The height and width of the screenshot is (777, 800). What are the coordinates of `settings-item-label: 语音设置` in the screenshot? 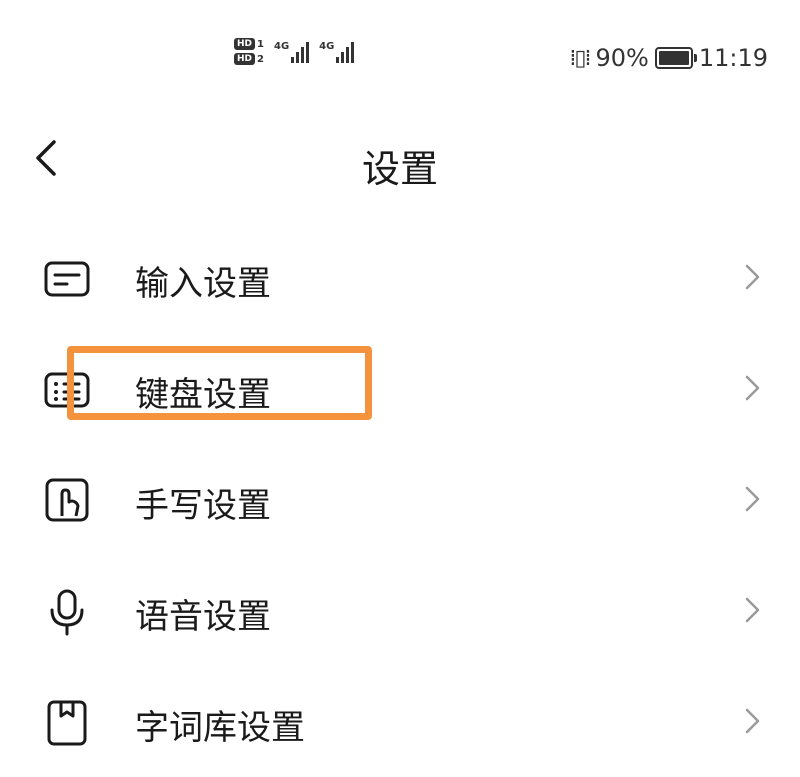 It's located at (203, 617).